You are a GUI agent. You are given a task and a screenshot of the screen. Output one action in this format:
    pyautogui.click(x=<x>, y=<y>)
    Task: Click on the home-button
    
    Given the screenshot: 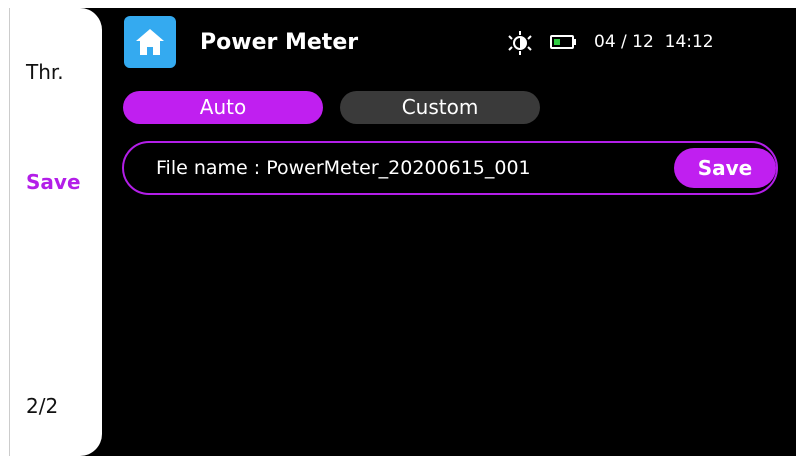 What is the action you would take?
    pyautogui.click(x=150, y=42)
    